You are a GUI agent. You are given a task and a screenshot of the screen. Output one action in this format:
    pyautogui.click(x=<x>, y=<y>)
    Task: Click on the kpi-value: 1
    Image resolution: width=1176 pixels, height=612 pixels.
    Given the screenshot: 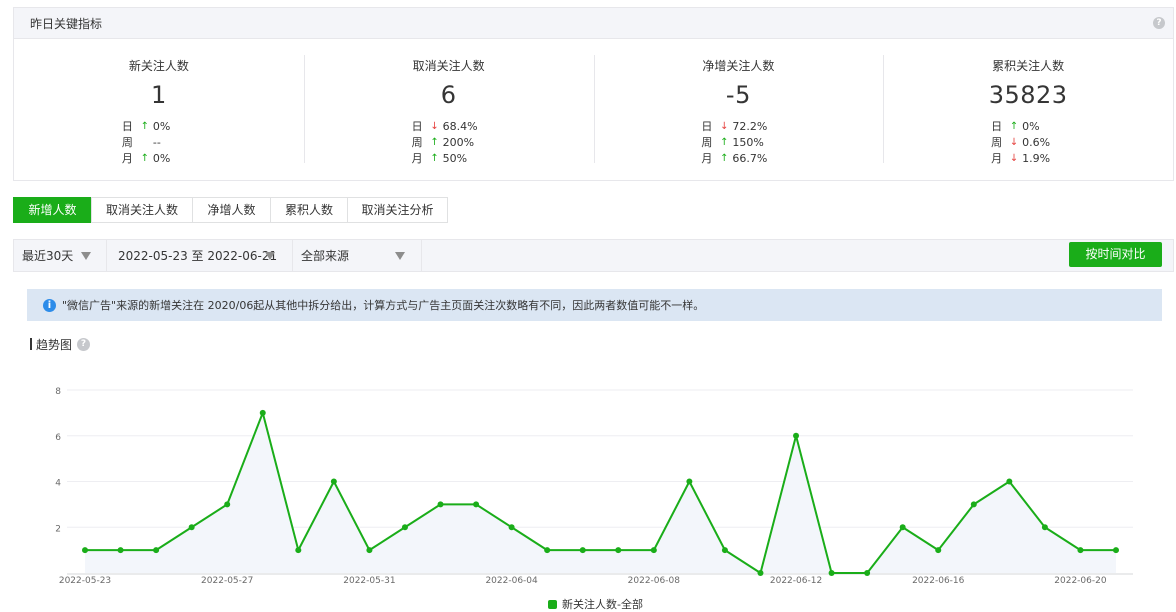 What is the action you would take?
    pyautogui.click(x=158, y=95)
    